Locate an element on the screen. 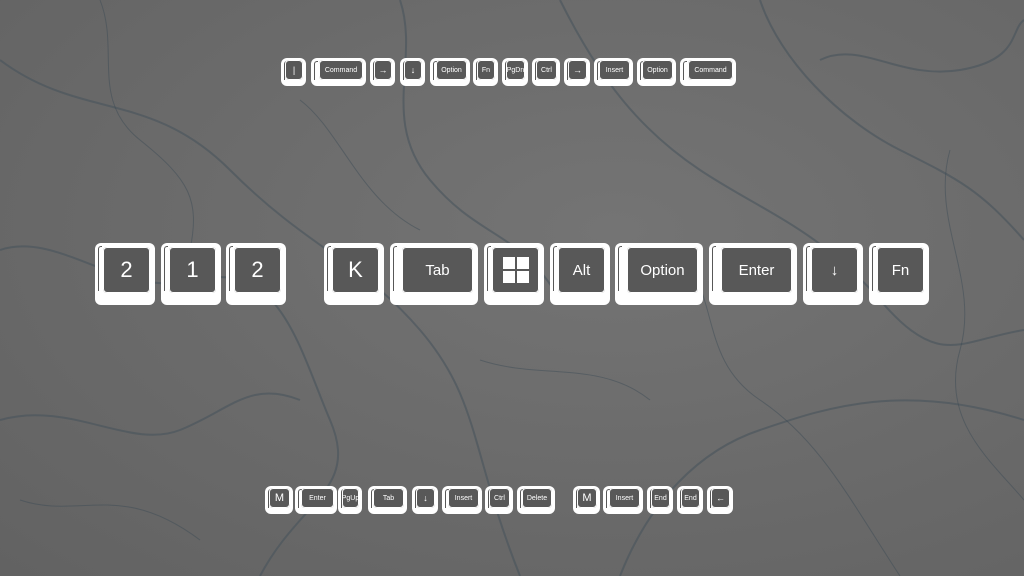  key-label: PgDn is located at coordinates (515, 70).